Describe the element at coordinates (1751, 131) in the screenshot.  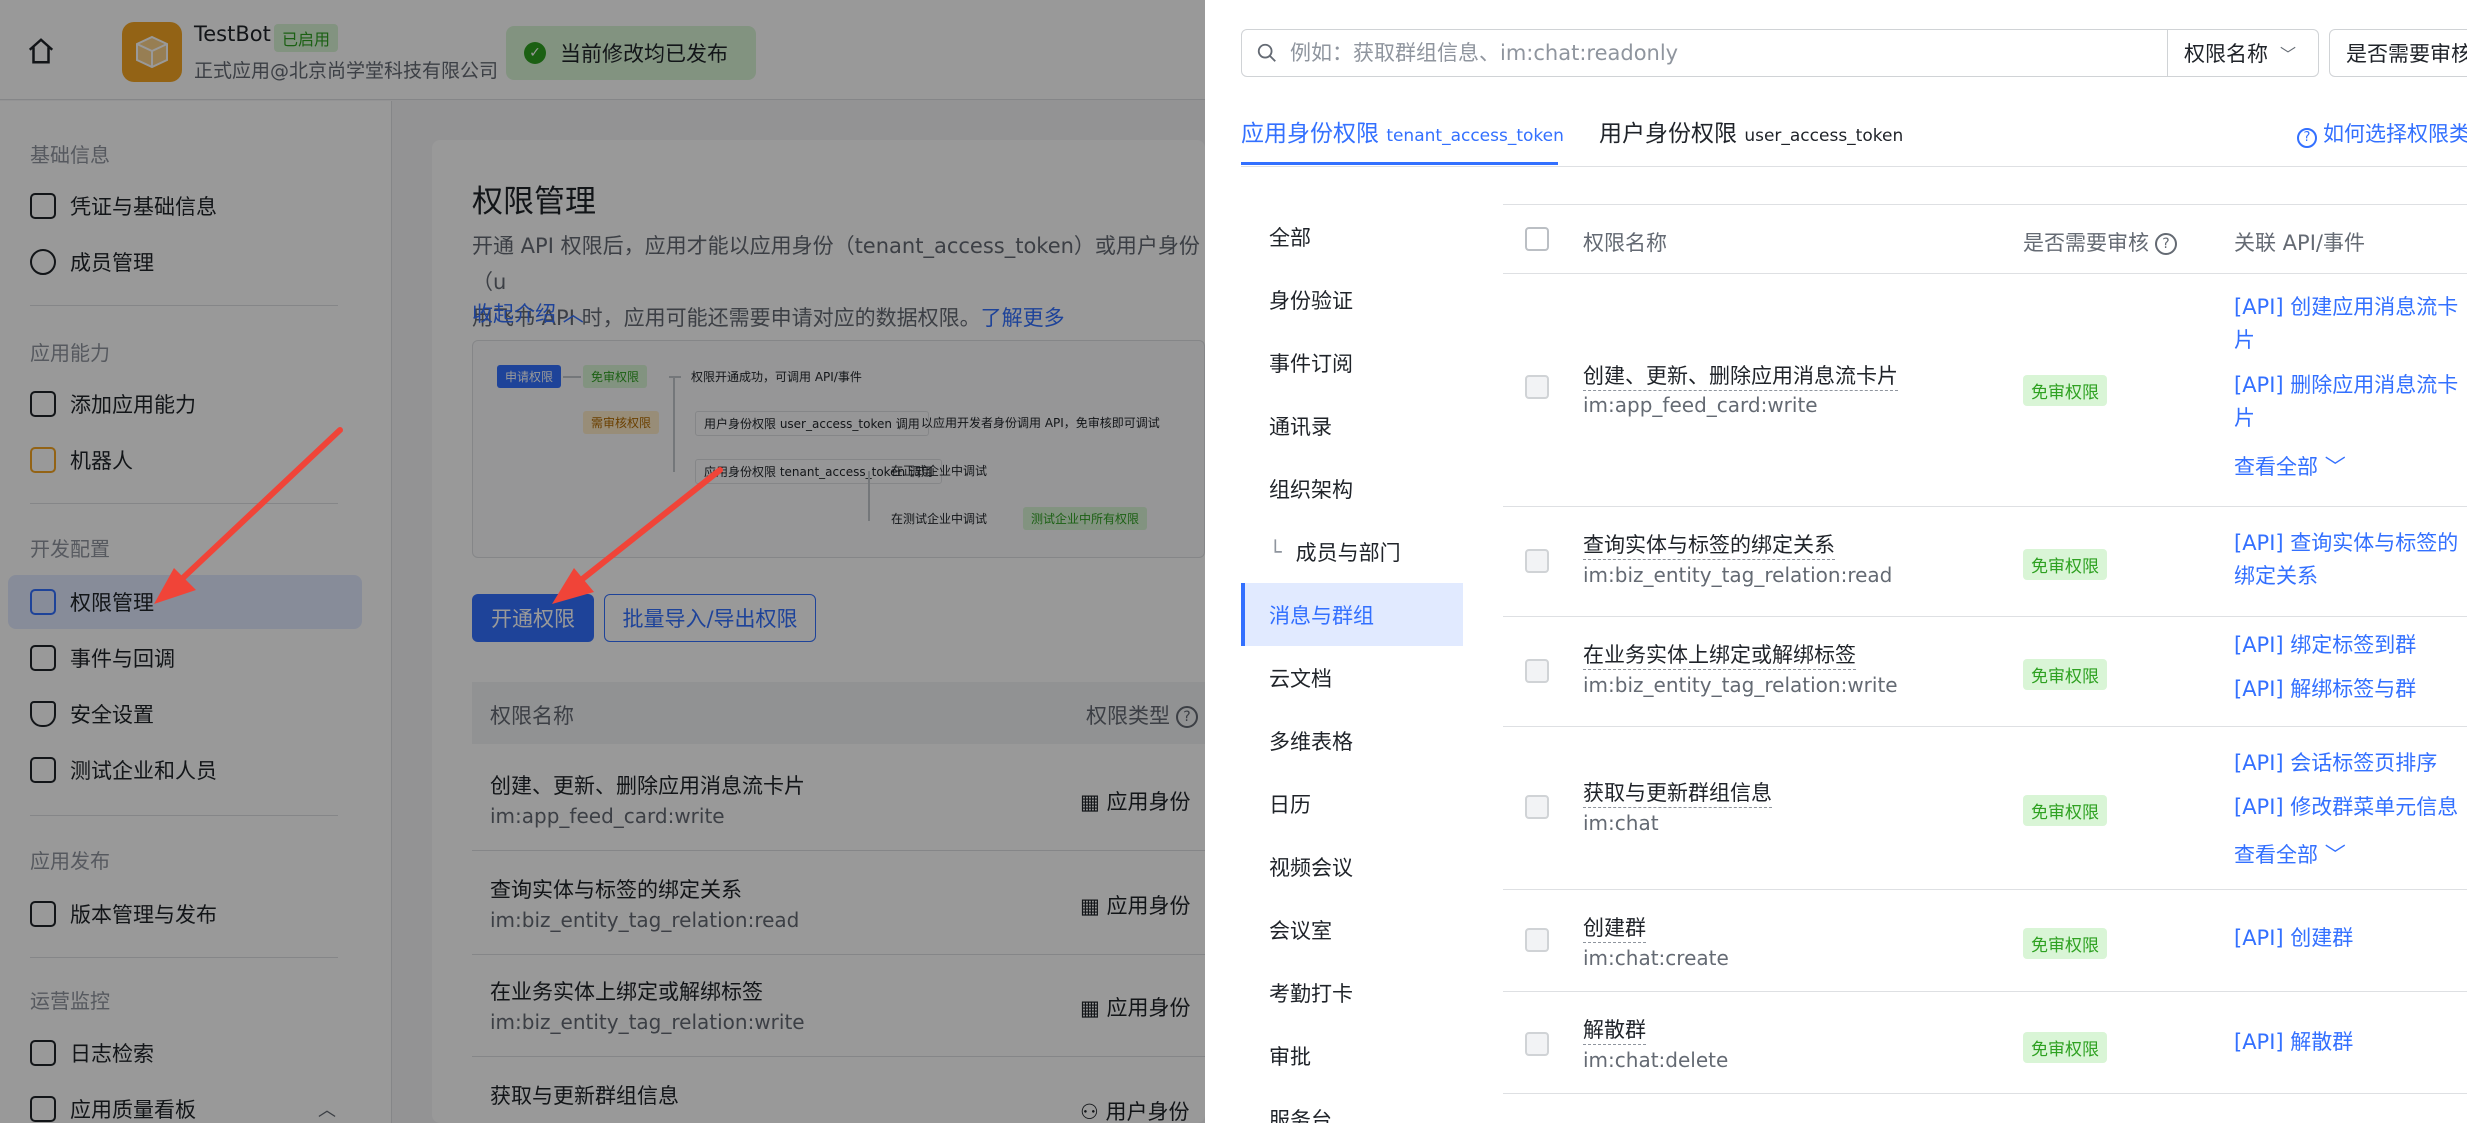
I see `tab-user-identity: 用户身份权限 user_access_token` at that location.